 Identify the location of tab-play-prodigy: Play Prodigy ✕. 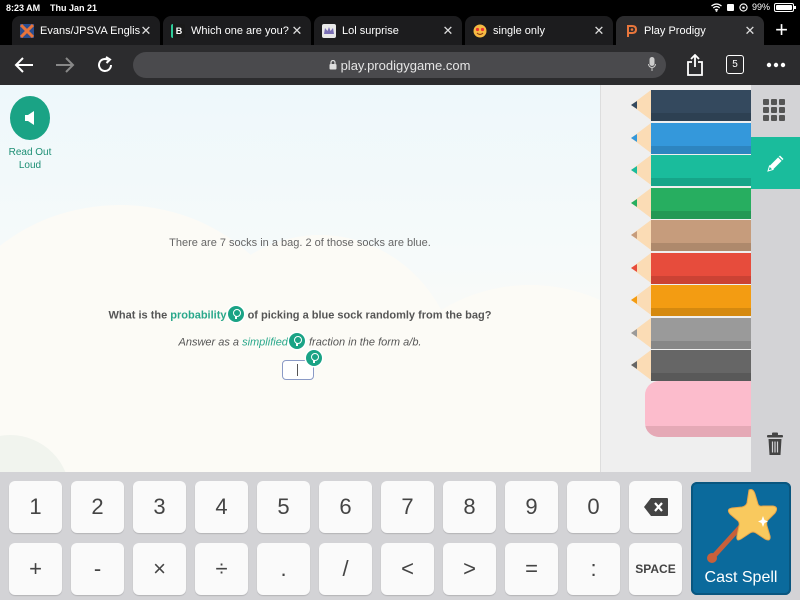
(690, 30).